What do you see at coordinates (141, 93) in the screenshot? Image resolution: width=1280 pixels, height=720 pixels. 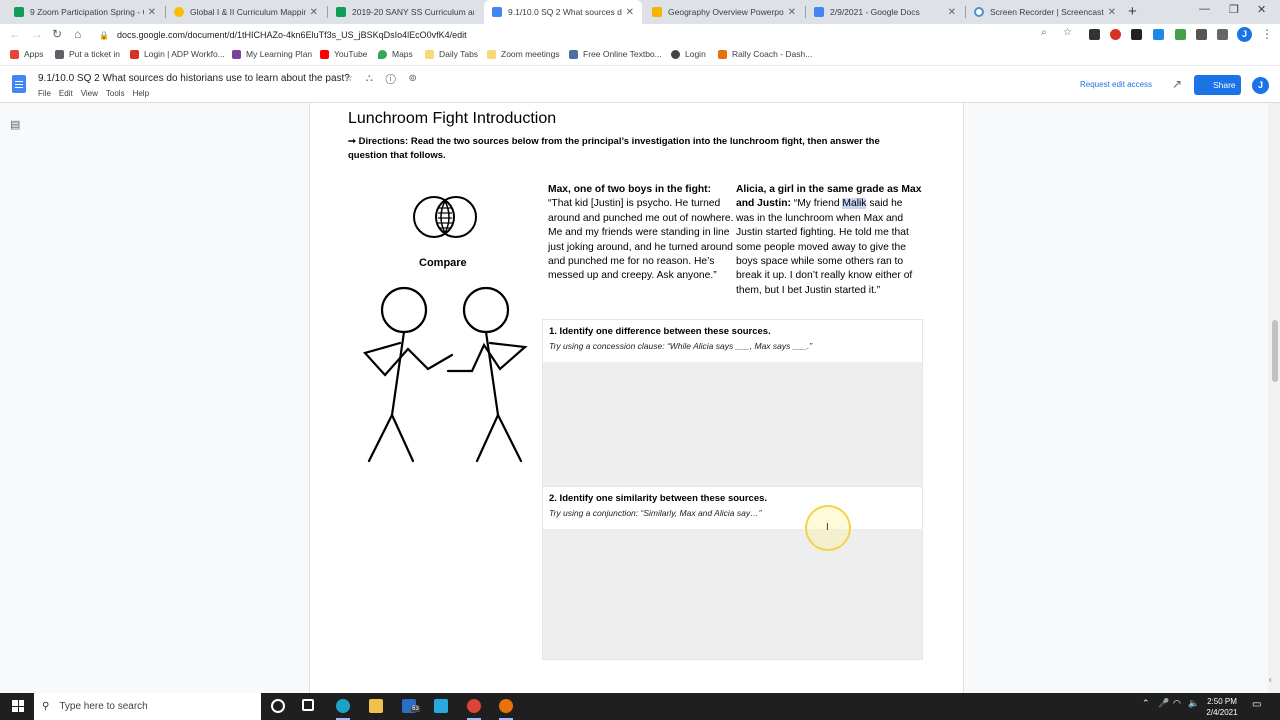 I see `menu-help: Help` at bounding box center [141, 93].